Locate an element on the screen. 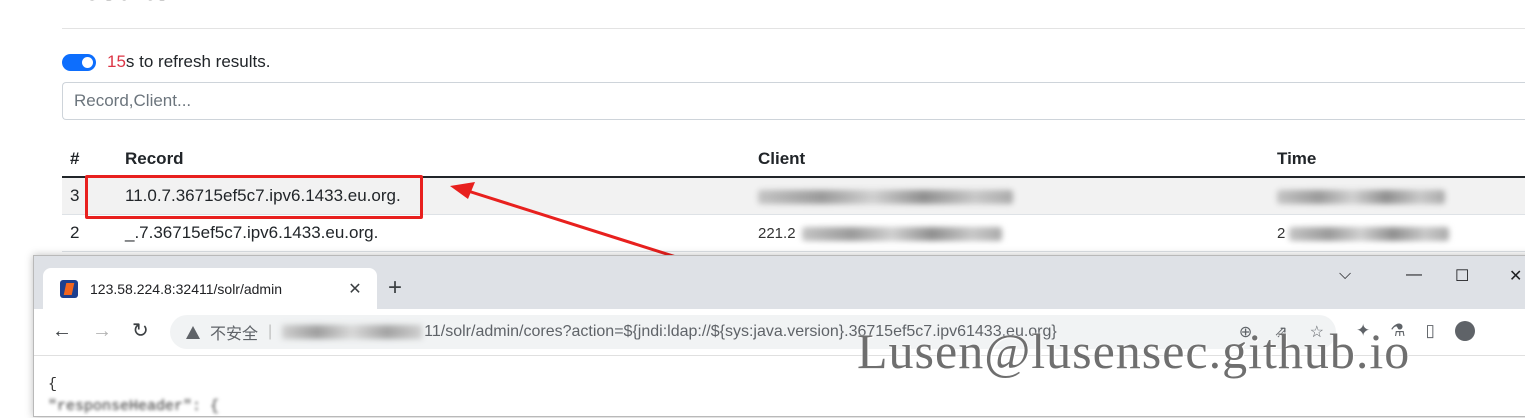 The image size is (1525, 418). table-header-row: # Record Client Time is located at coordinates (793, 160).